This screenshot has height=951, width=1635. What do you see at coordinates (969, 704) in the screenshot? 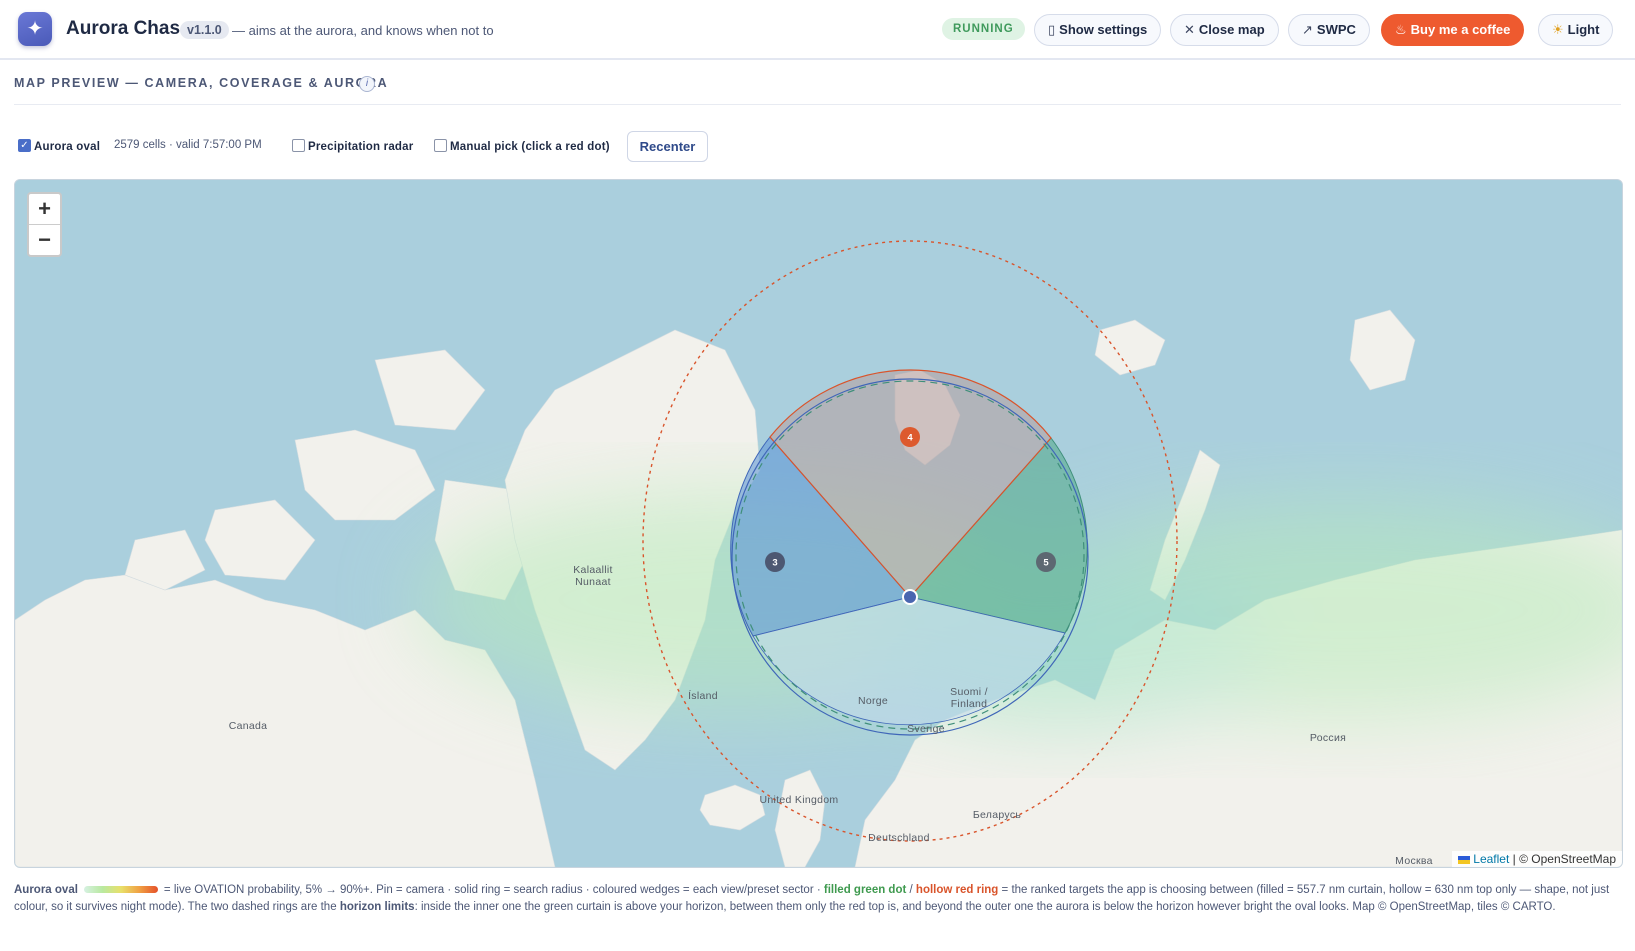
I see `map-label-finland-2: Finland` at bounding box center [969, 704].